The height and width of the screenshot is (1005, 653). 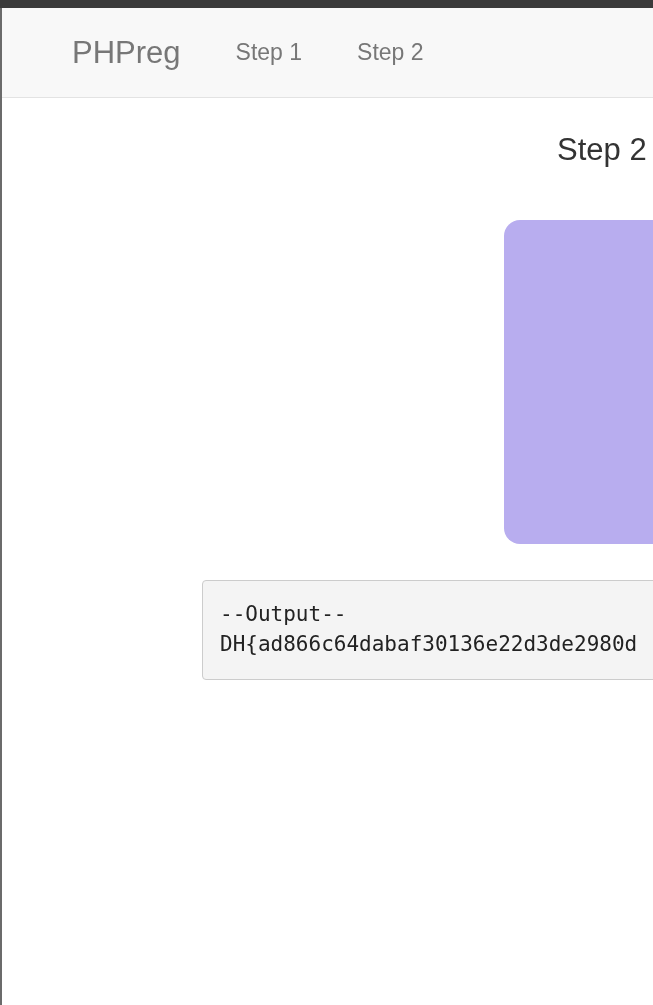 What do you see at coordinates (390, 52) in the screenshot?
I see `nav-link: Step 2` at bounding box center [390, 52].